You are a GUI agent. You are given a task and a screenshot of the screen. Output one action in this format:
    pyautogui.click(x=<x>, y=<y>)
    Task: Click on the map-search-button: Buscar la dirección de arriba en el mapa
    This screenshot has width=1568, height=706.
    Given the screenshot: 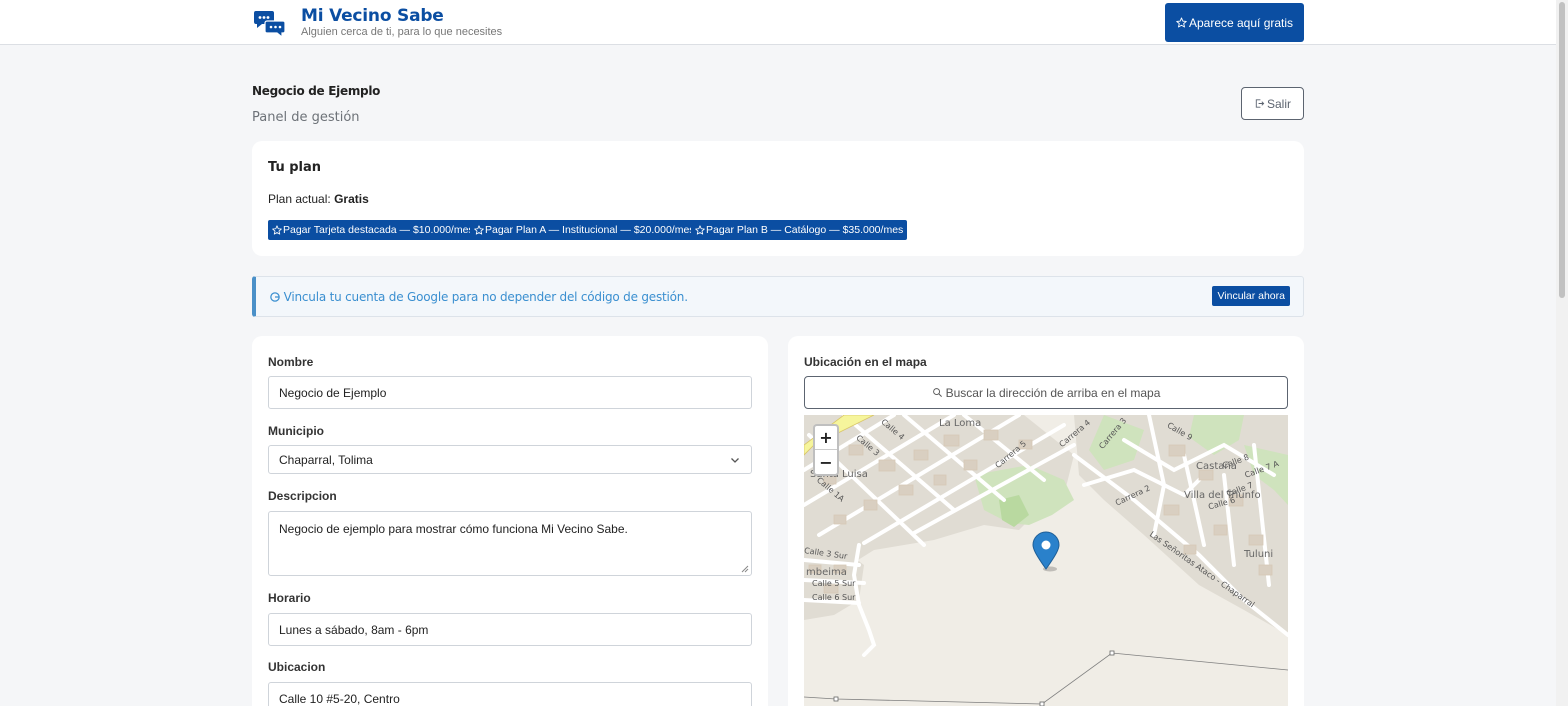 What is the action you would take?
    pyautogui.click(x=1046, y=392)
    